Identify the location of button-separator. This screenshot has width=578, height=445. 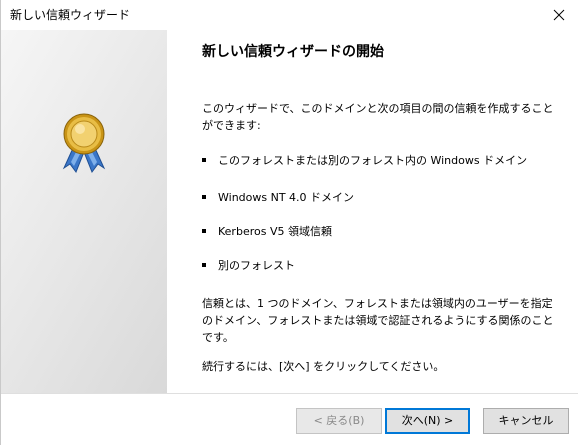
(289, 393).